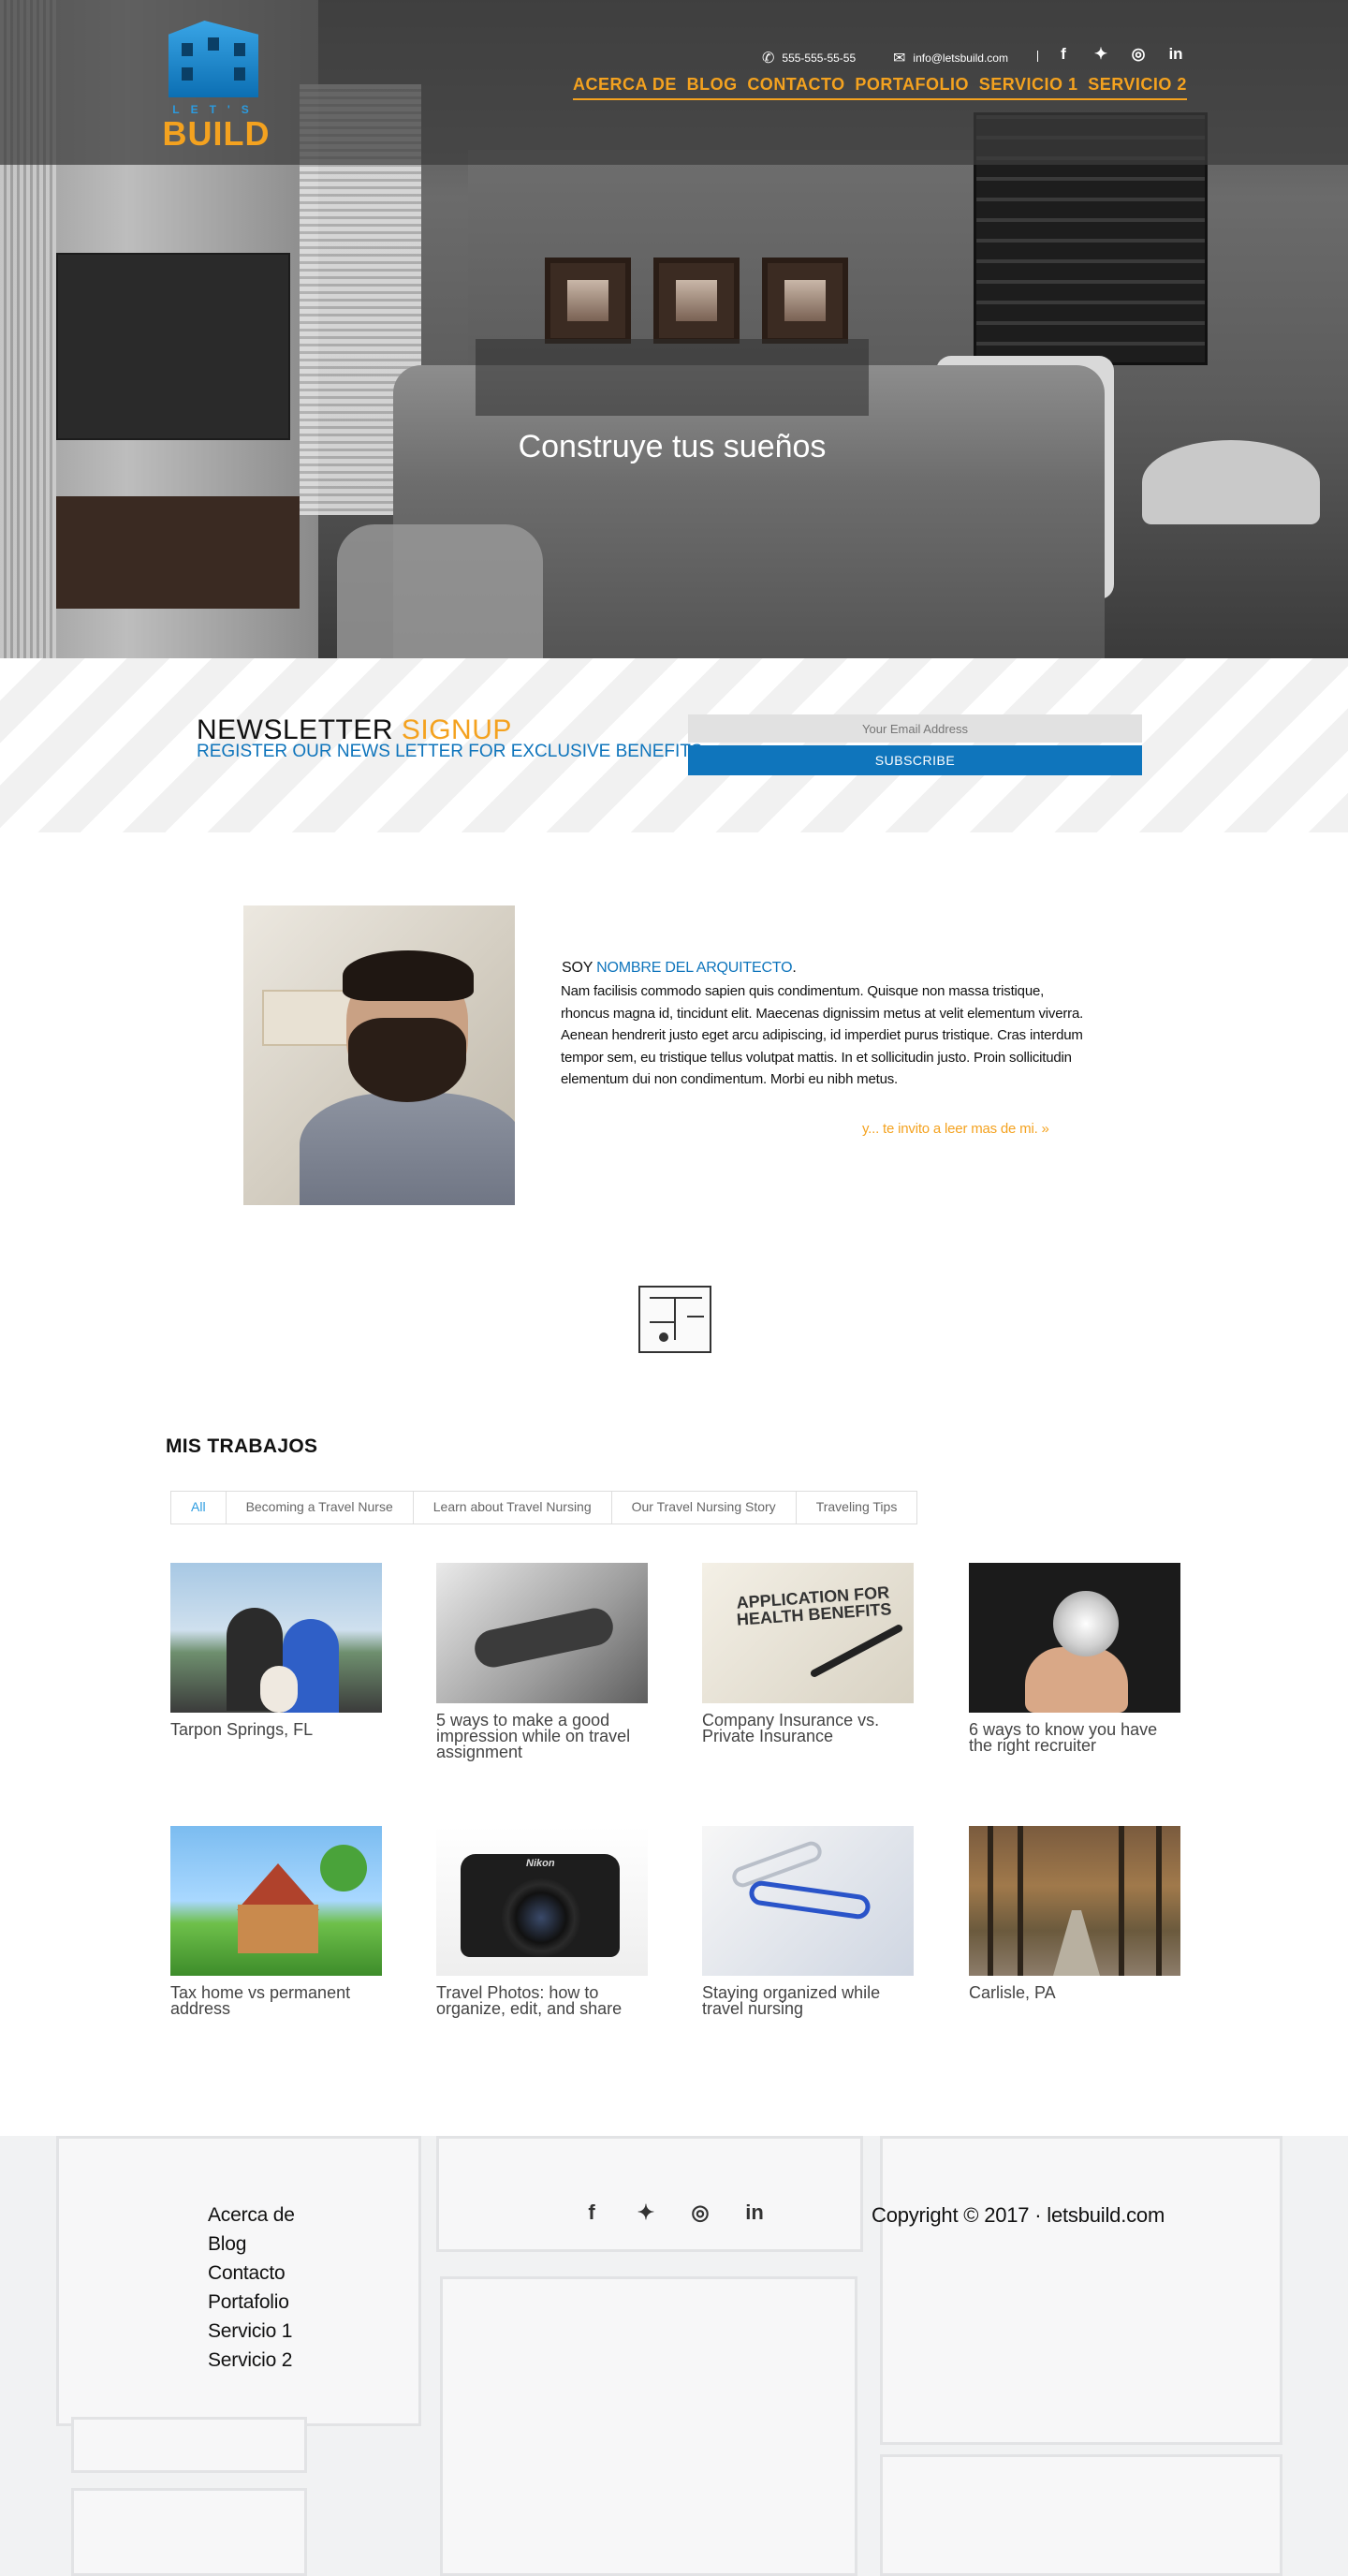 This screenshot has width=1348, height=2576. Describe the element at coordinates (540, 1863) in the screenshot. I see `work-thumbnail-text: Nikon` at that location.